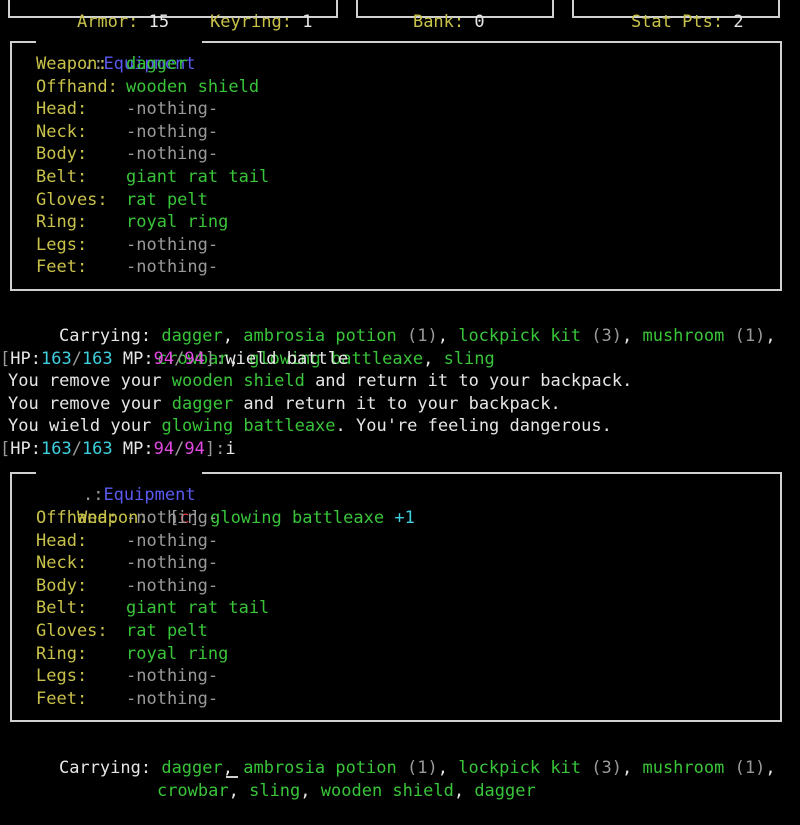 The image size is (800, 825). Describe the element at coordinates (62, 109) in the screenshot. I see `slot-label: Head:` at that location.